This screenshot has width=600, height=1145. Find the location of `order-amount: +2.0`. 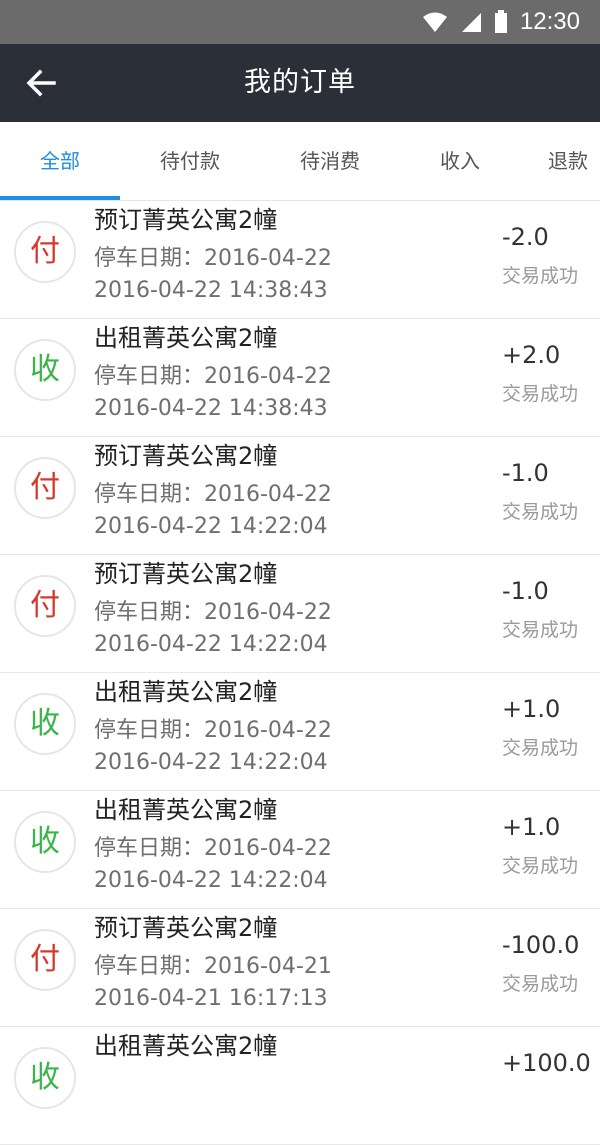

order-amount: +2.0 is located at coordinates (531, 355).